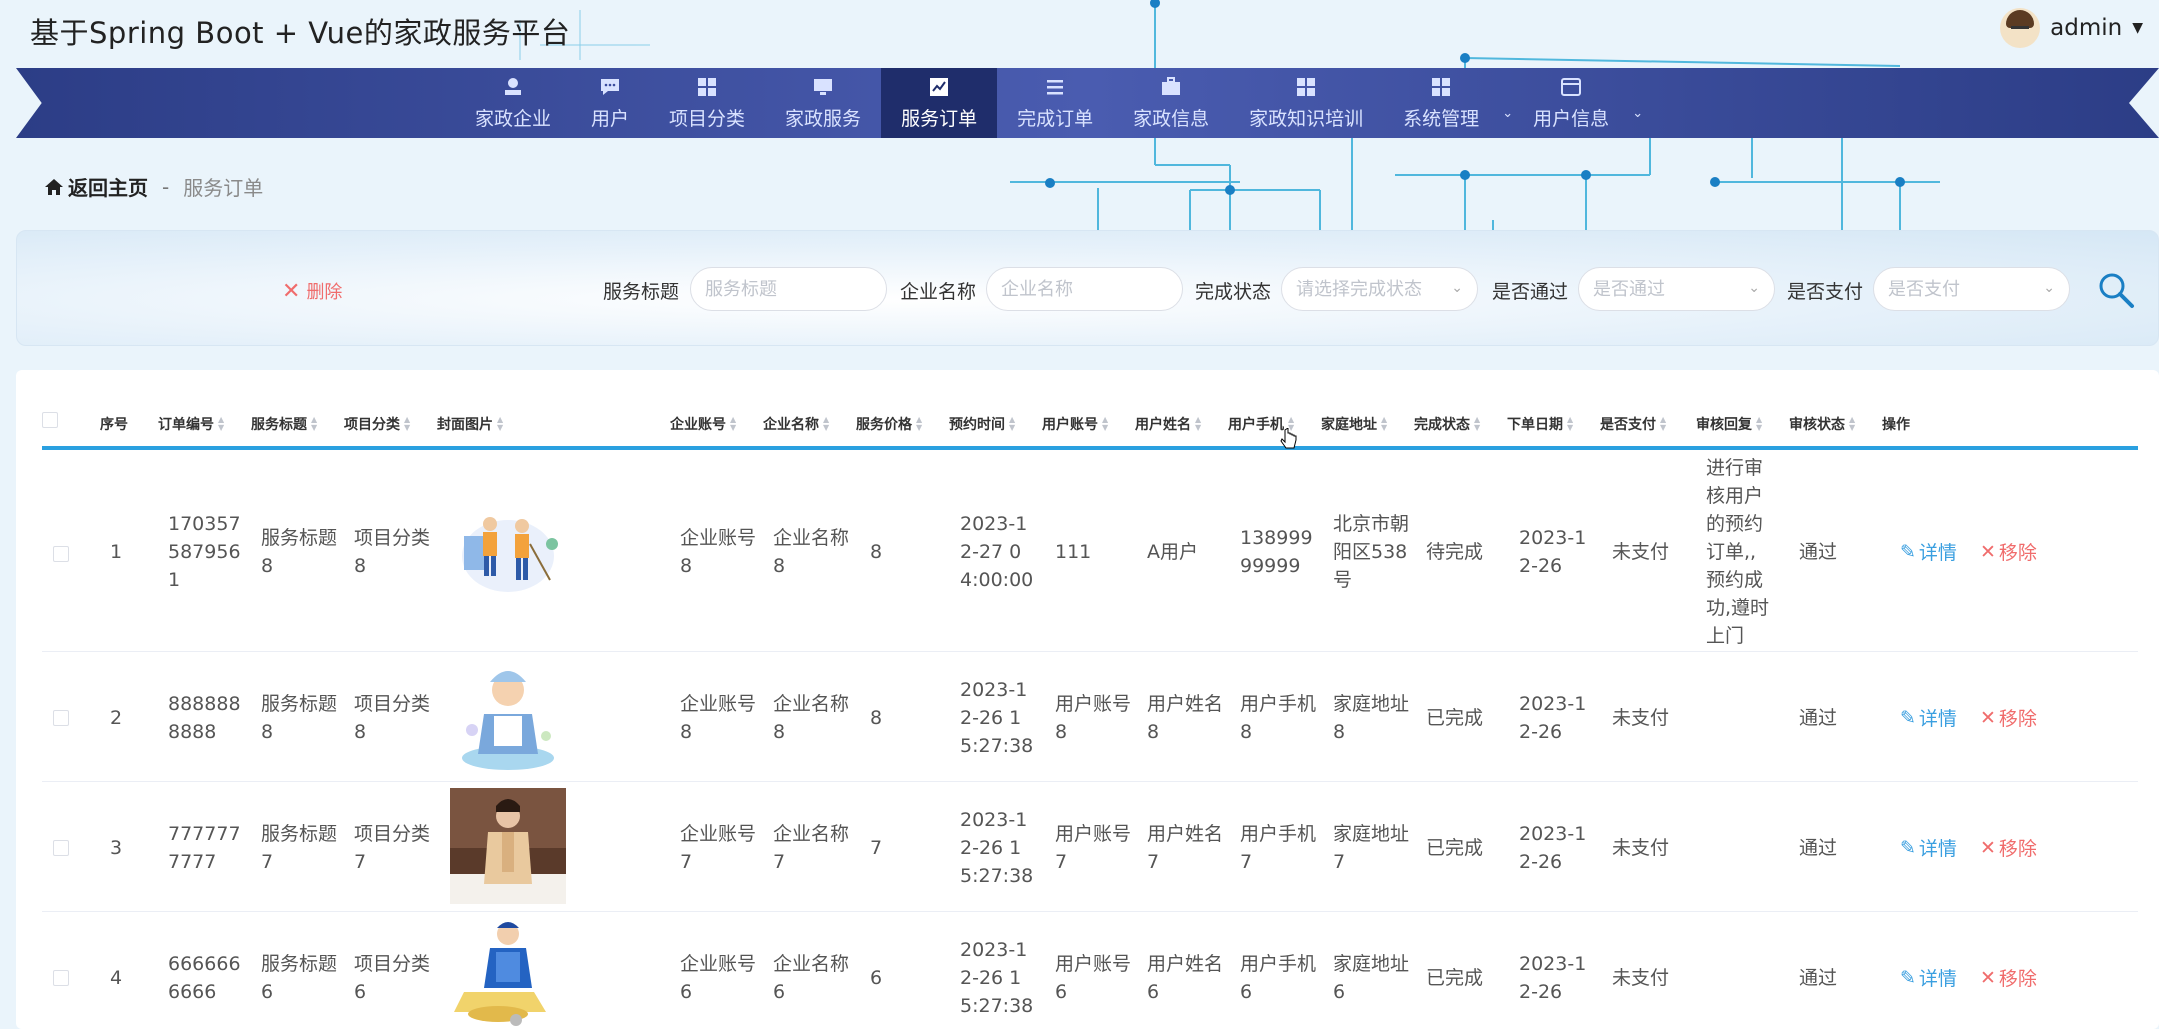 The height and width of the screenshot is (1029, 2159). Describe the element at coordinates (1278, 978) in the screenshot. I see `cell-phone: 用户手机6` at that location.